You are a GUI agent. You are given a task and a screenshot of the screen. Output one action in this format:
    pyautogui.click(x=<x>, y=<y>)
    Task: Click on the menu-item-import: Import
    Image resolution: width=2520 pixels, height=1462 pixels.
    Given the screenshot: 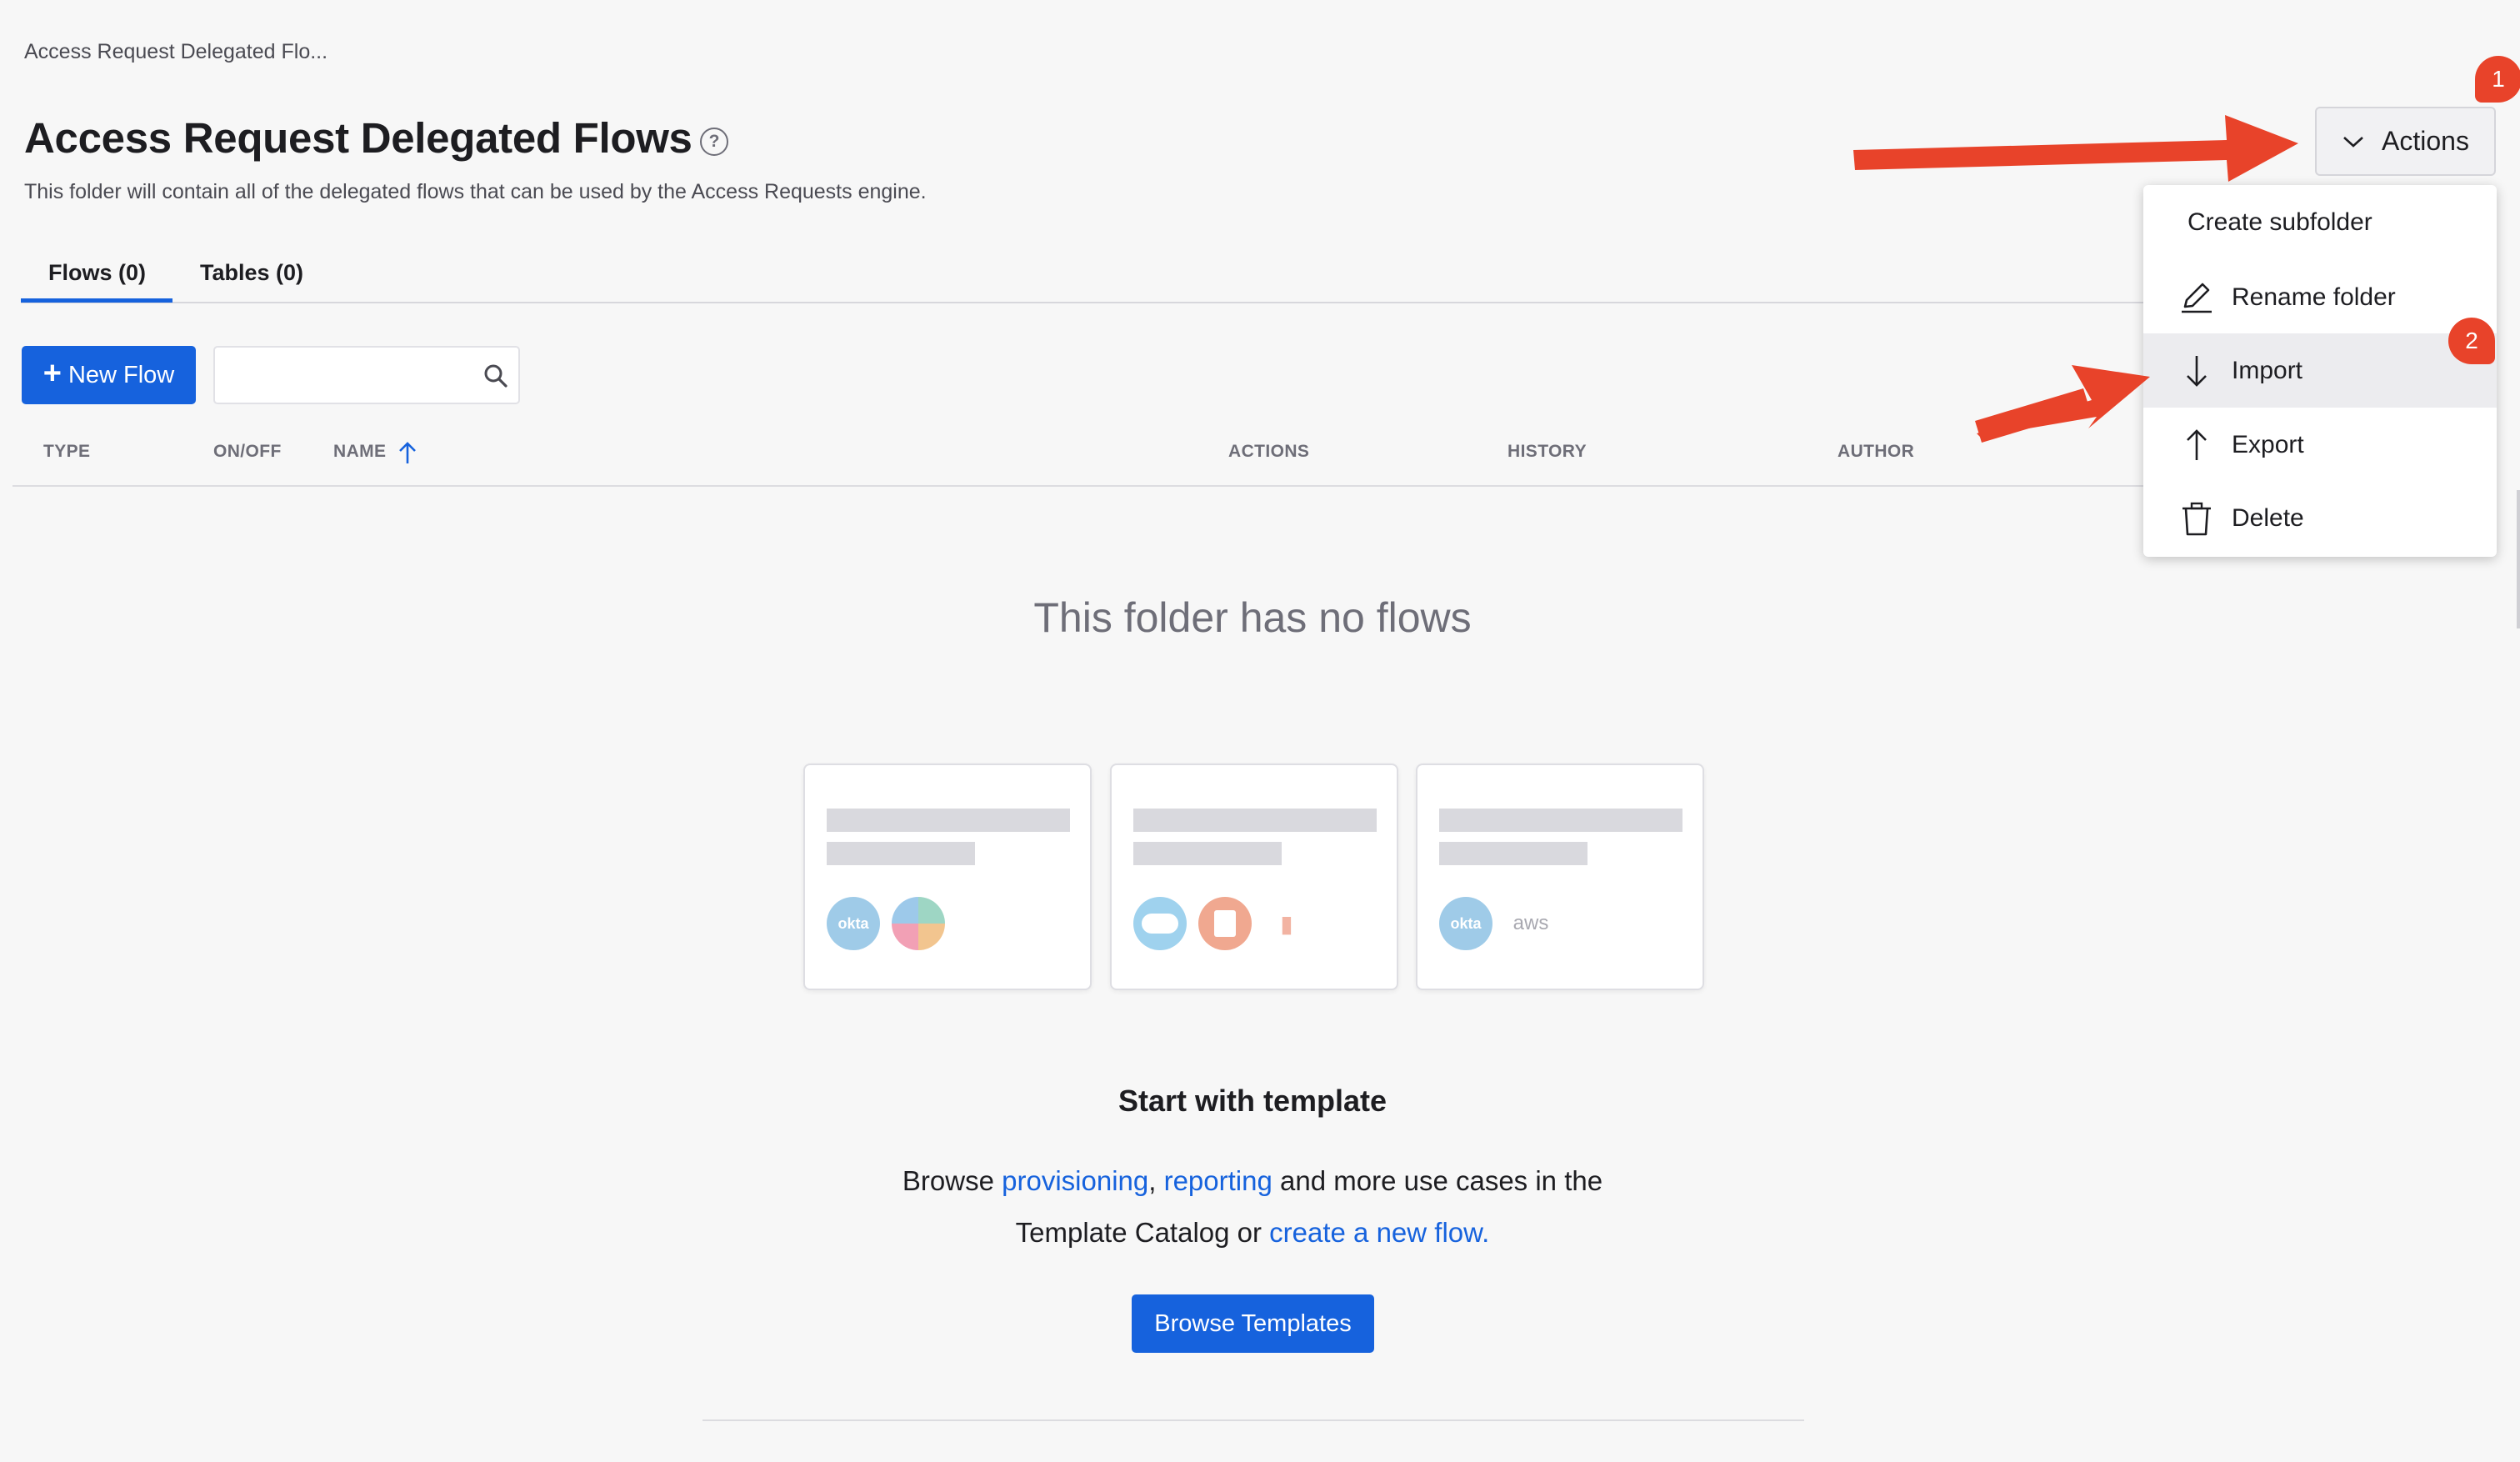 What is the action you would take?
    pyautogui.click(x=2320, y=371)
    